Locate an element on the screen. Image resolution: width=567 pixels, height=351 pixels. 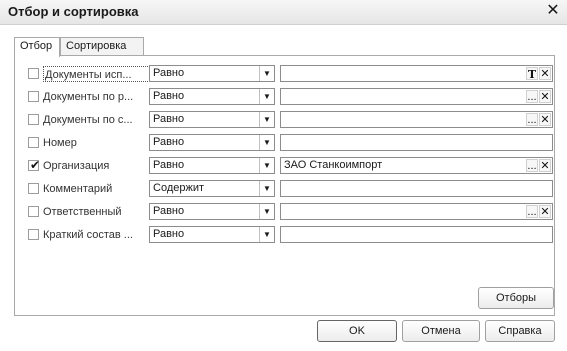
title-bar: Отбор и сортировка ✕ is located at coordinates (283, 12).